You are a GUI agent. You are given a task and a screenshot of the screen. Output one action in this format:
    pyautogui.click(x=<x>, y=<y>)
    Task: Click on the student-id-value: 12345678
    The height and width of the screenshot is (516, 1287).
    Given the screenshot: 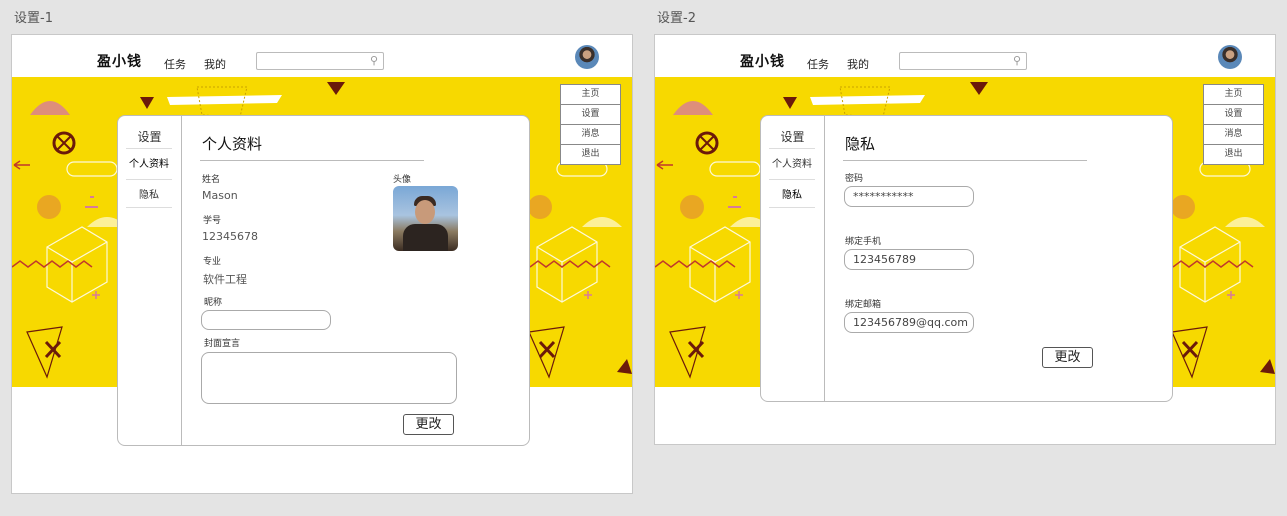 What is the action you would take?
    pyautogui.click(x=230, y=236)
    